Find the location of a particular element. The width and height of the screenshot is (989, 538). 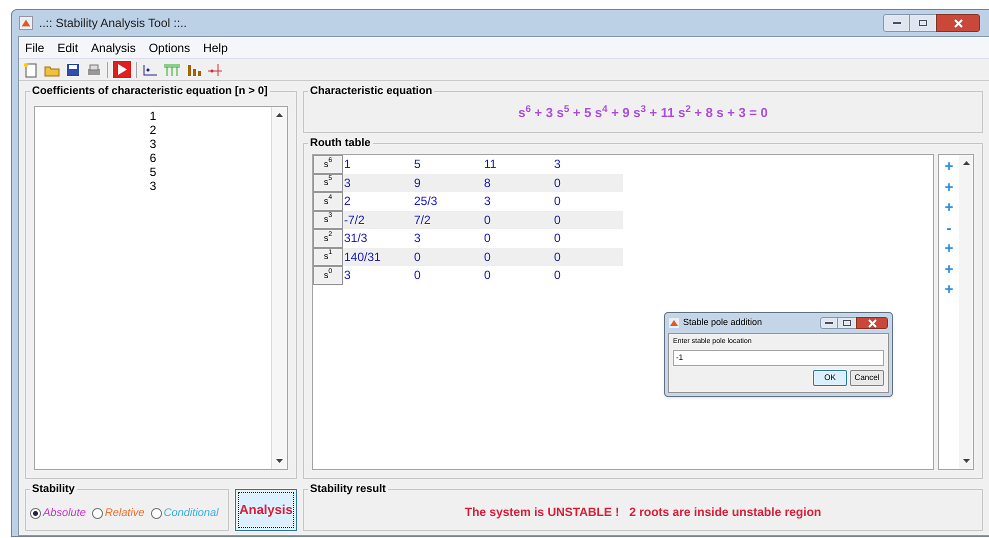

menu-item: File is located at coordinates (34, 47).